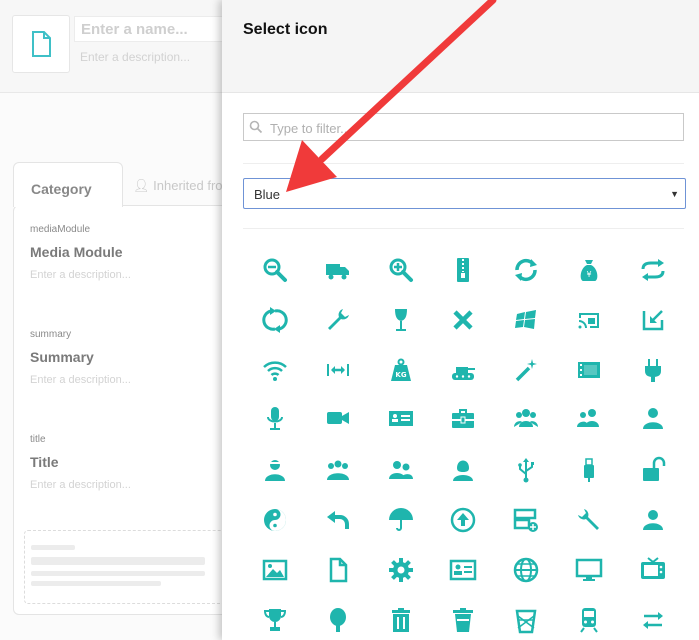 This screenshot has height=640, width=699. I want to click on money-bag-icon: ¥, so click(589, 270).